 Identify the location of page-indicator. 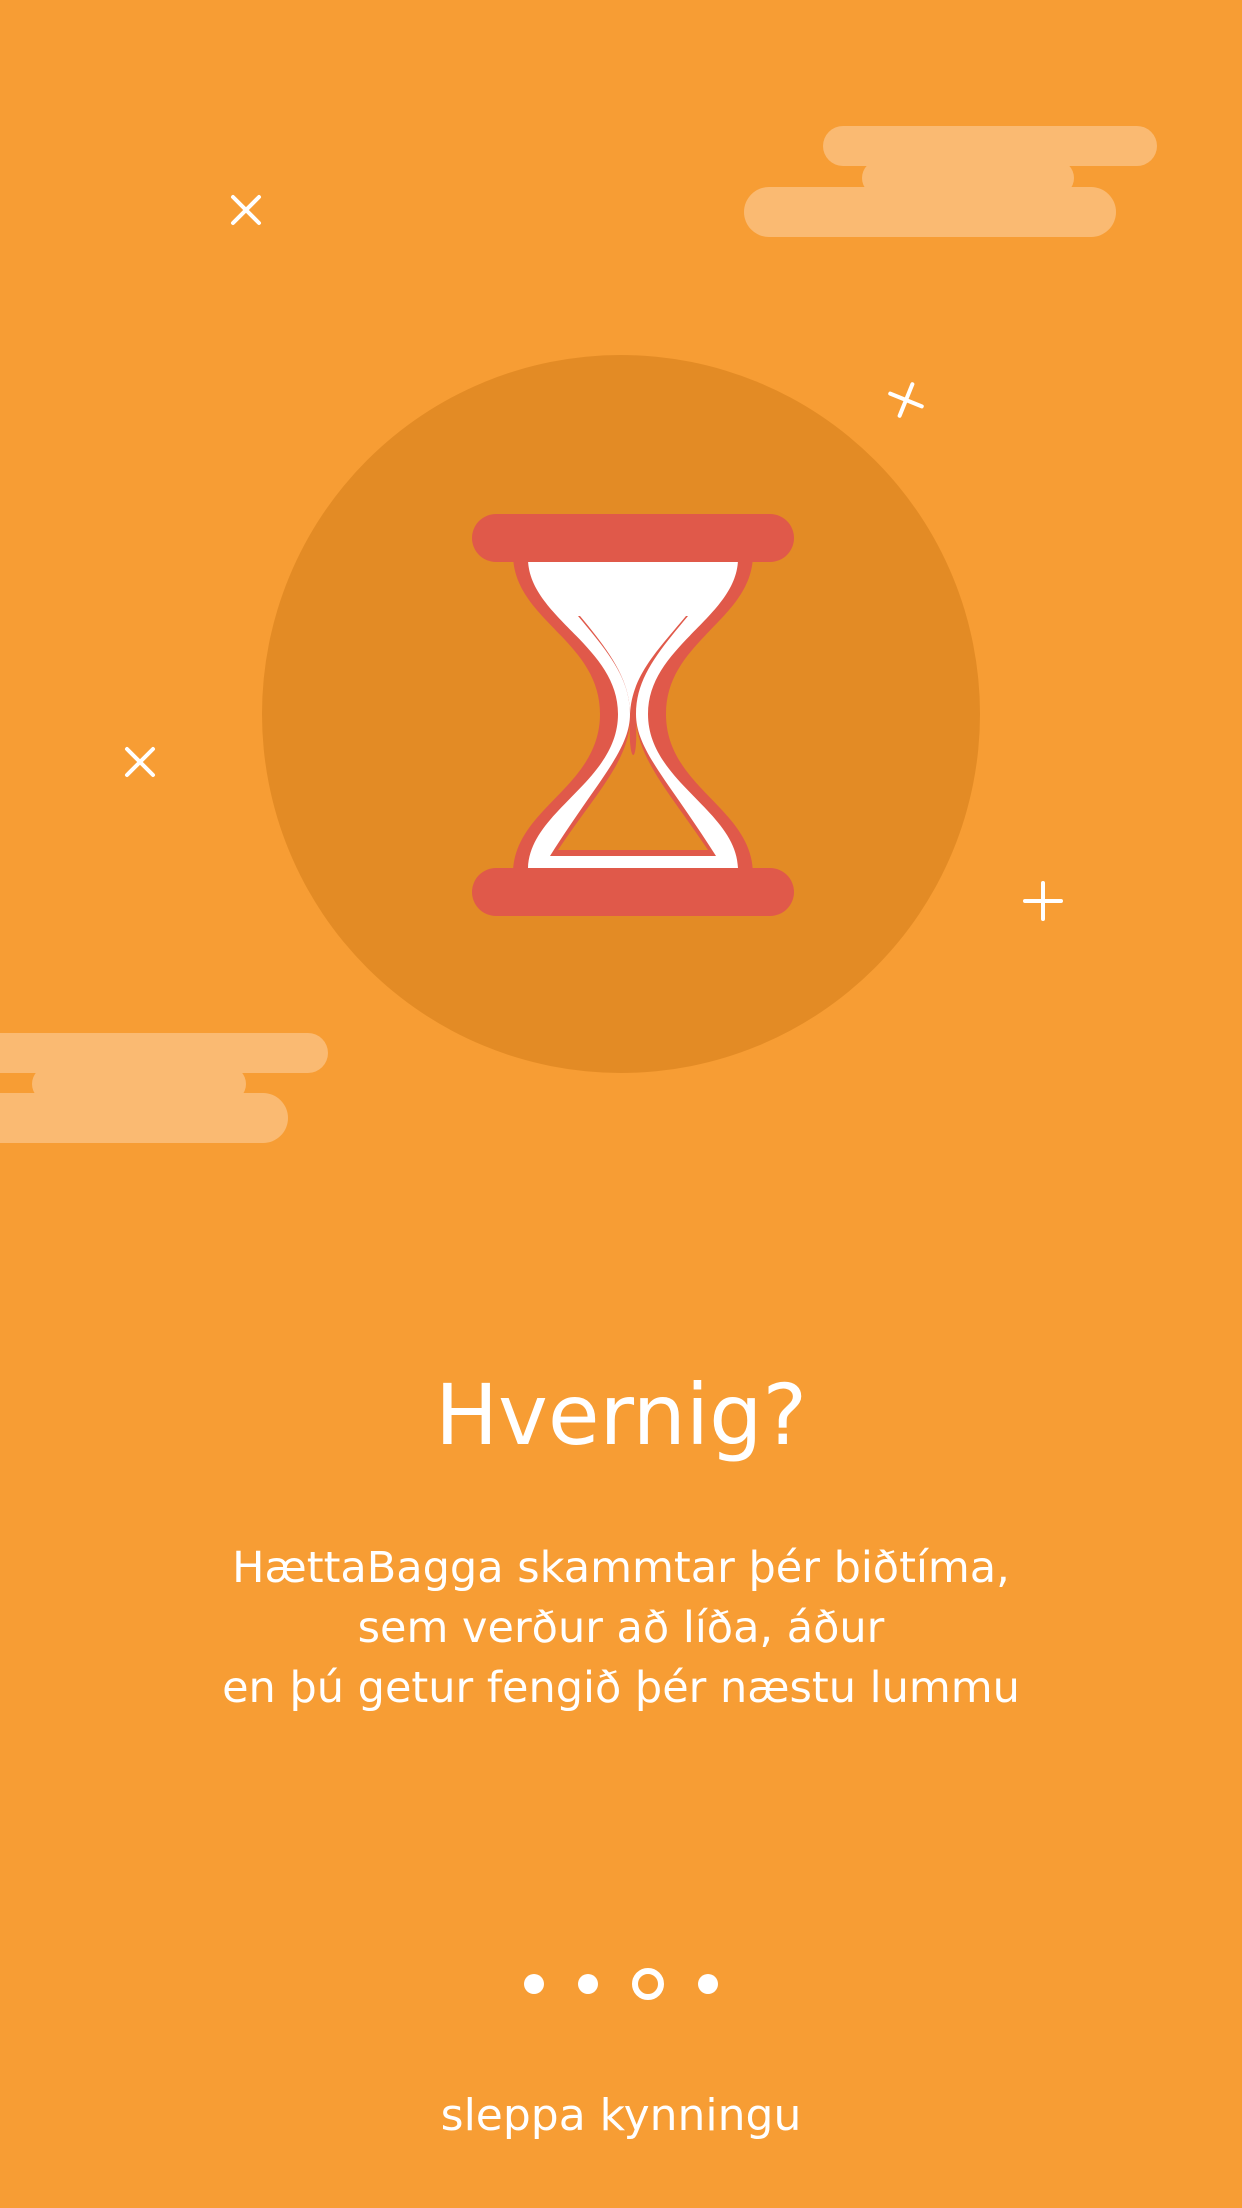
(621, 1984).